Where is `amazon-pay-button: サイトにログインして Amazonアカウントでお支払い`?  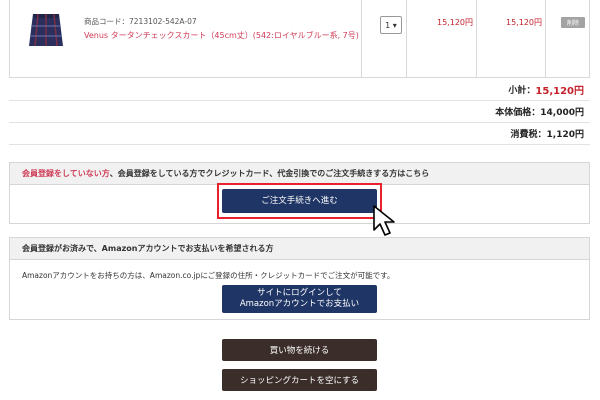 amazon-pay-button: サイトにログインして Amazonアカウントでお支払い is located at coordinates (299, 299).